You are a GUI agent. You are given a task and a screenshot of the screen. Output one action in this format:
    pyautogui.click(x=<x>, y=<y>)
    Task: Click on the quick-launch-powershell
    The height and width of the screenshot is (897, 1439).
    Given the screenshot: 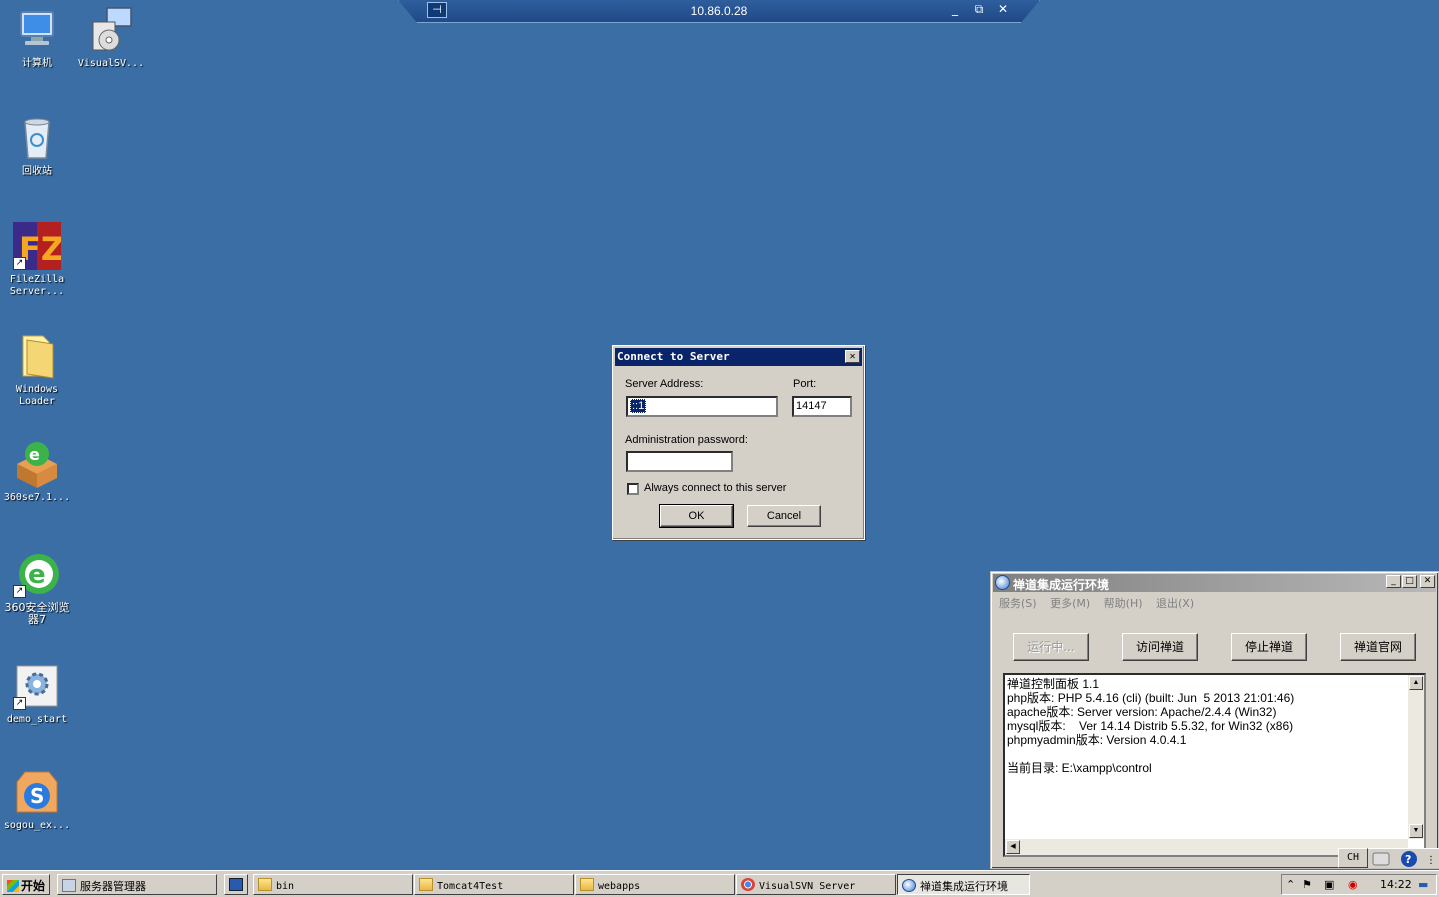 What is the action you would take?
    pyautogui.click(x=236, y=884)
    